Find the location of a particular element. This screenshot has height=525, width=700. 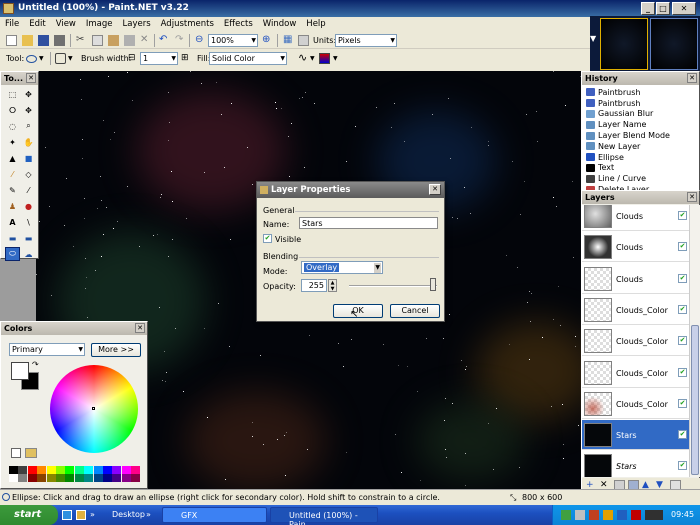

paste-icon is located at coordinates (113, 40).